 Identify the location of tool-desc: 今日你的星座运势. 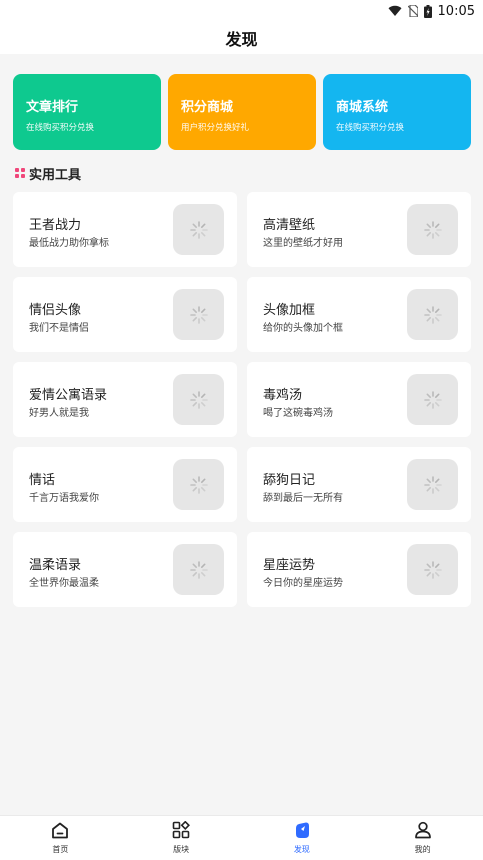
(303, 583).